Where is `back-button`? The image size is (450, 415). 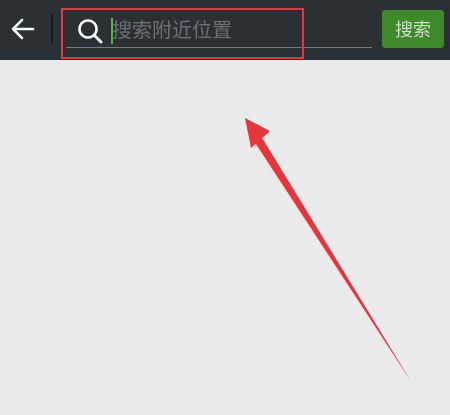 back-button is located at coordinates (23, 29).